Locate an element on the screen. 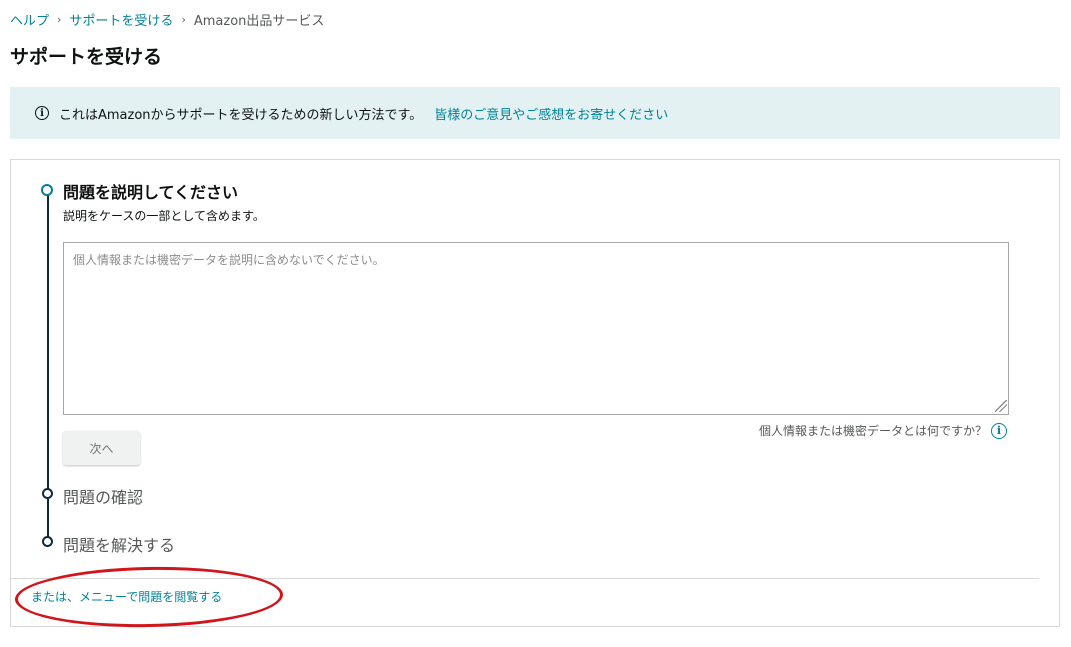  browse-issues-menu-link: または、メニューで問題を閲覧する is located at coordinates (126, 596).